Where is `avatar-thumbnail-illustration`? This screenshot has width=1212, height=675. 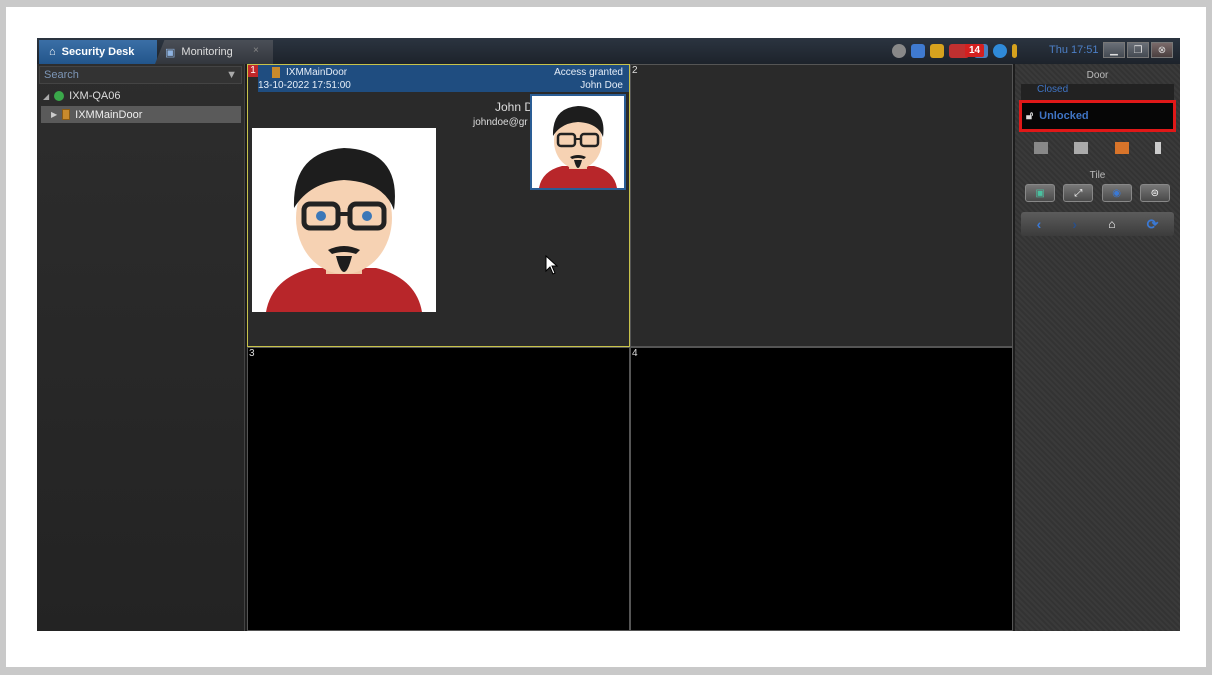
avatar-thumbnail-illustration is located at coordinates (578, 142).